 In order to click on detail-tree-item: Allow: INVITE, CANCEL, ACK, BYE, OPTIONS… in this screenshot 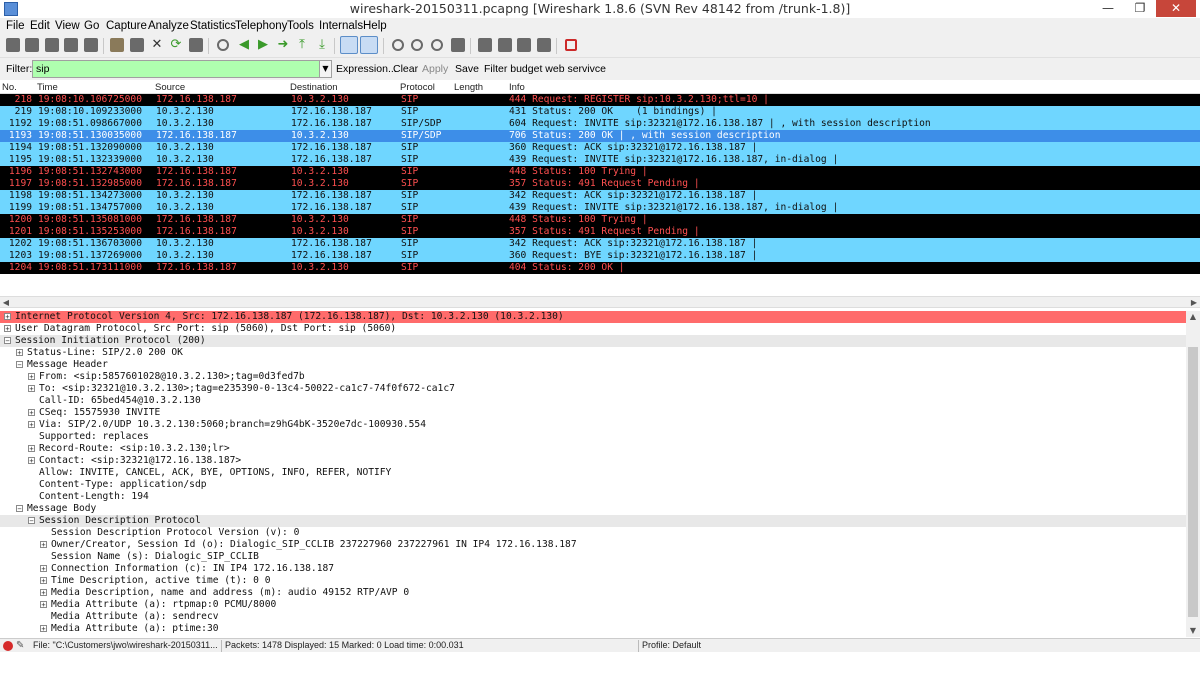, I will do `click(593, 473)`.